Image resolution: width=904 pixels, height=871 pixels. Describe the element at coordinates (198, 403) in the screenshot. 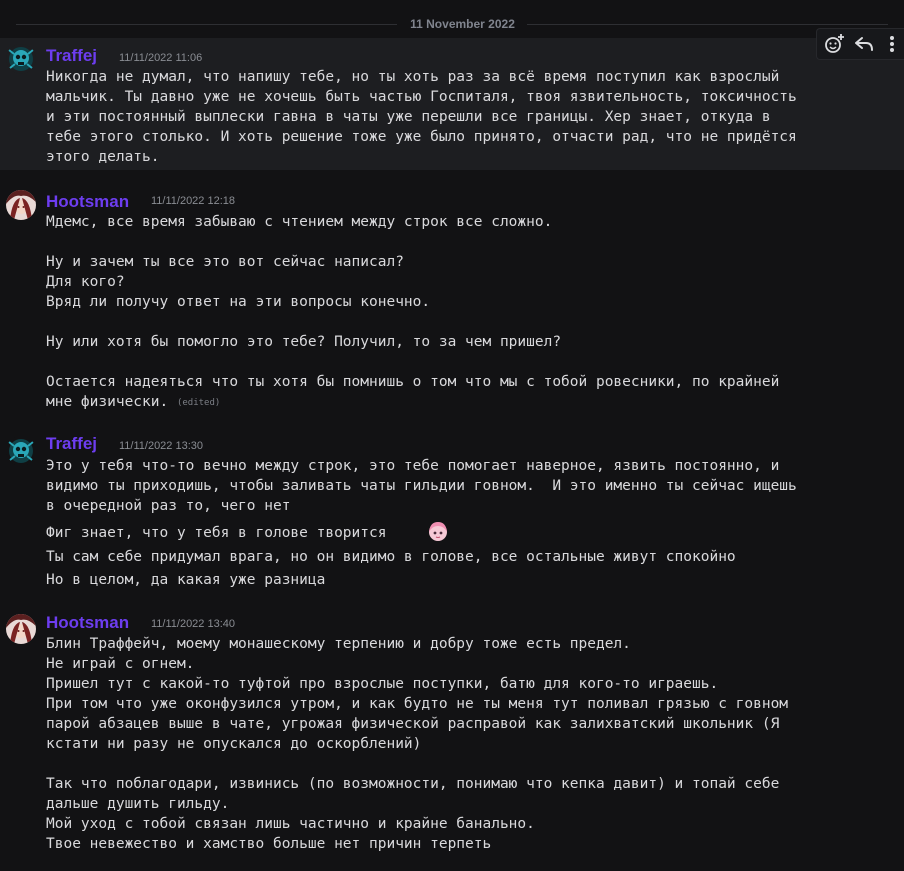

I see `edited-tag: (edited)` at that location.